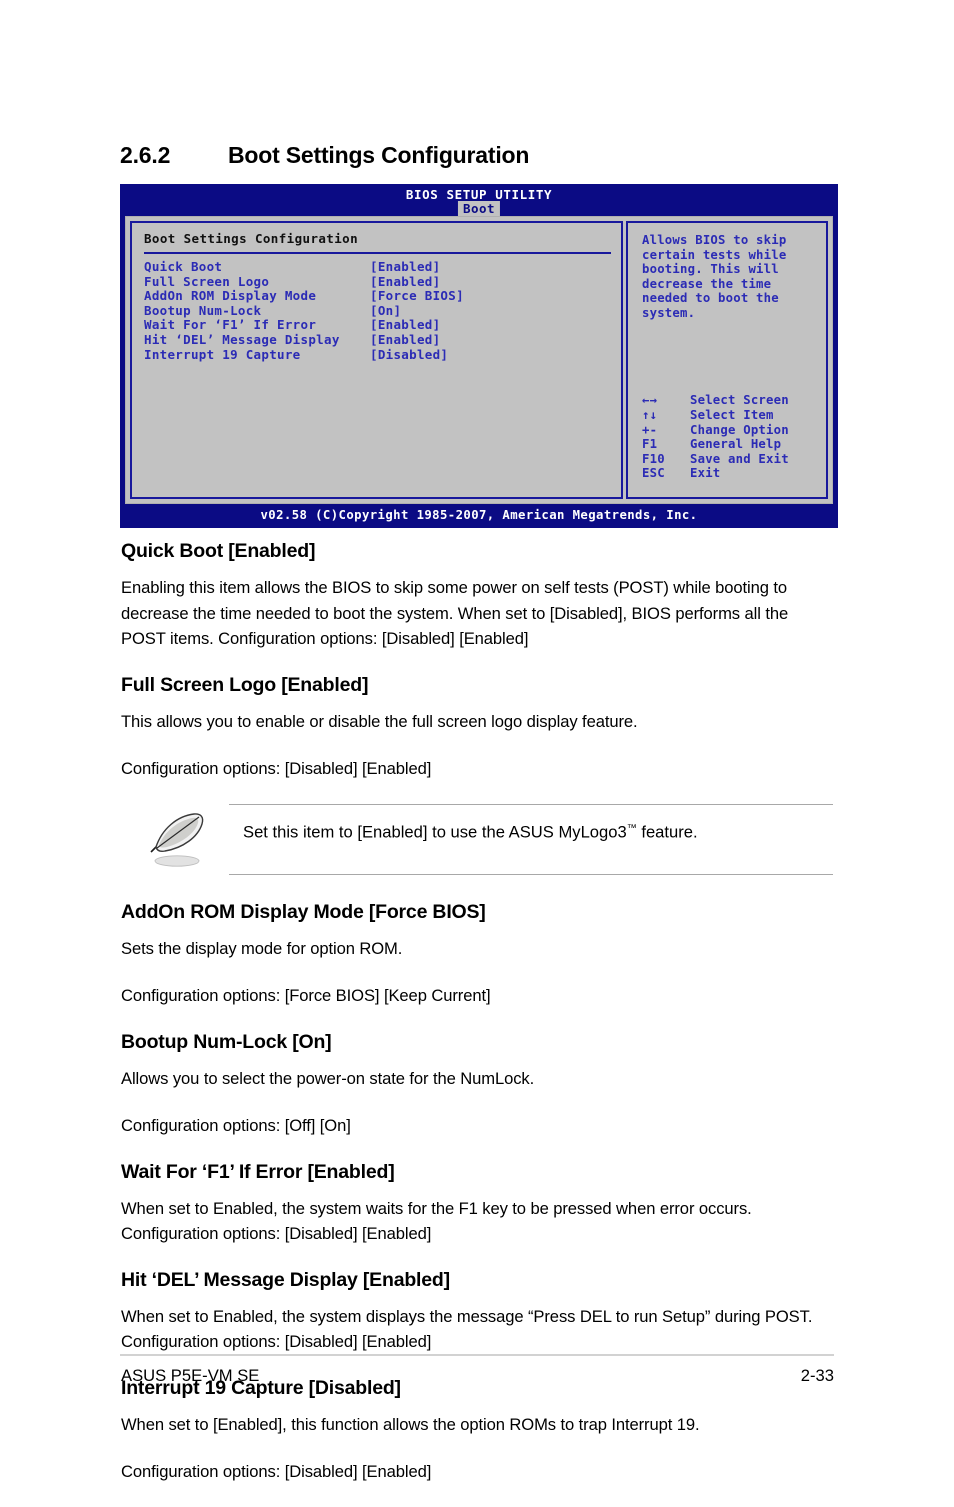 The image size is (954, 1507). Describe the element at coordinates (817, 1375) in the screenshot. I see `footer-page-number: 2-33` at that location.